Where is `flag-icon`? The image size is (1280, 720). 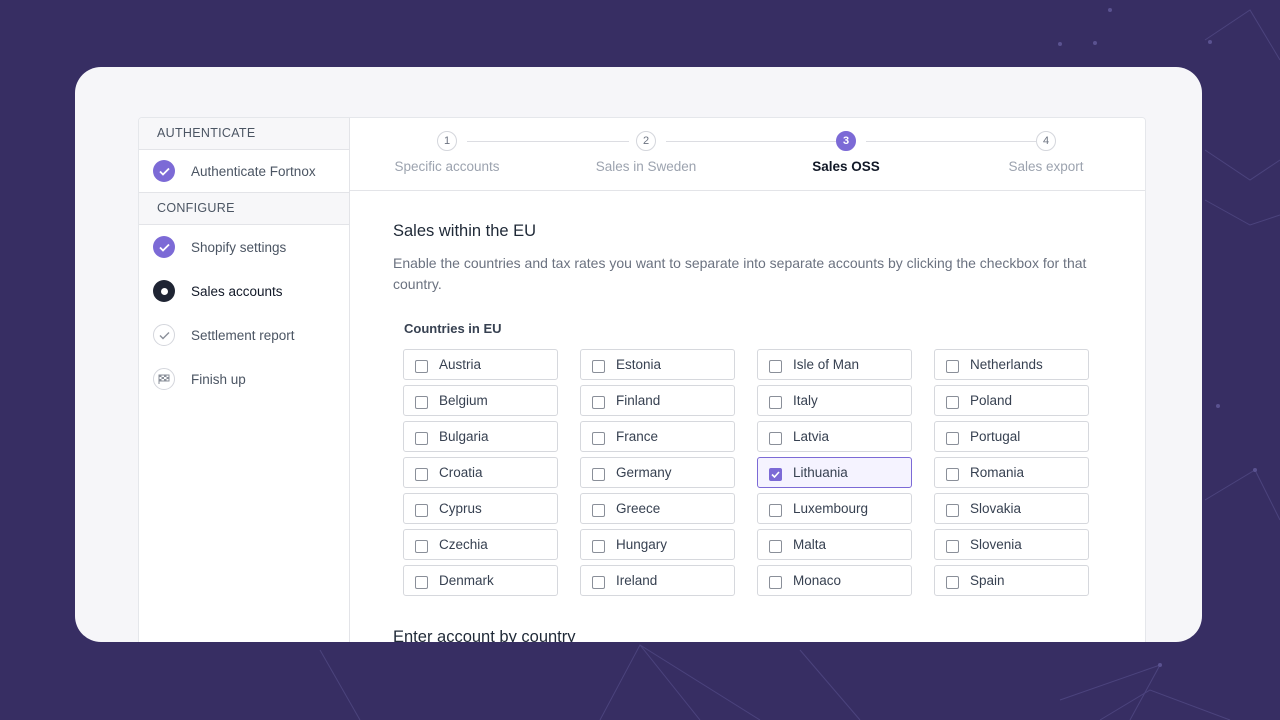 flag-icon is located at coordinates (164, 379).